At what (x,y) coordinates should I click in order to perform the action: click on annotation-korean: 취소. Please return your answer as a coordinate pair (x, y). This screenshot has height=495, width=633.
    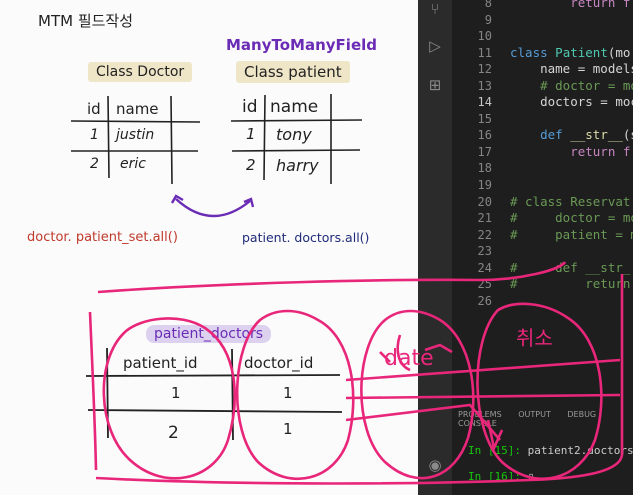
    Looking at the image, I should click on (534, 338).